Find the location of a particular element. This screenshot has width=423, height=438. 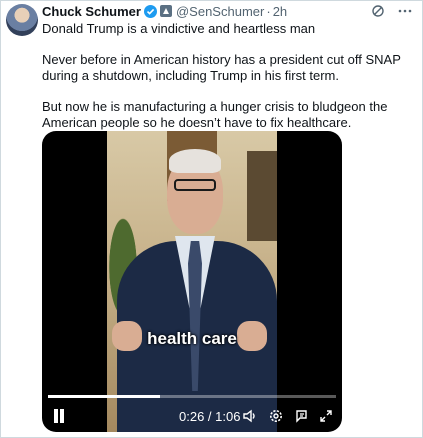

tweet-header: Chuck Schumer @SenSchumer · 2h is located at coordinates (164, 11).